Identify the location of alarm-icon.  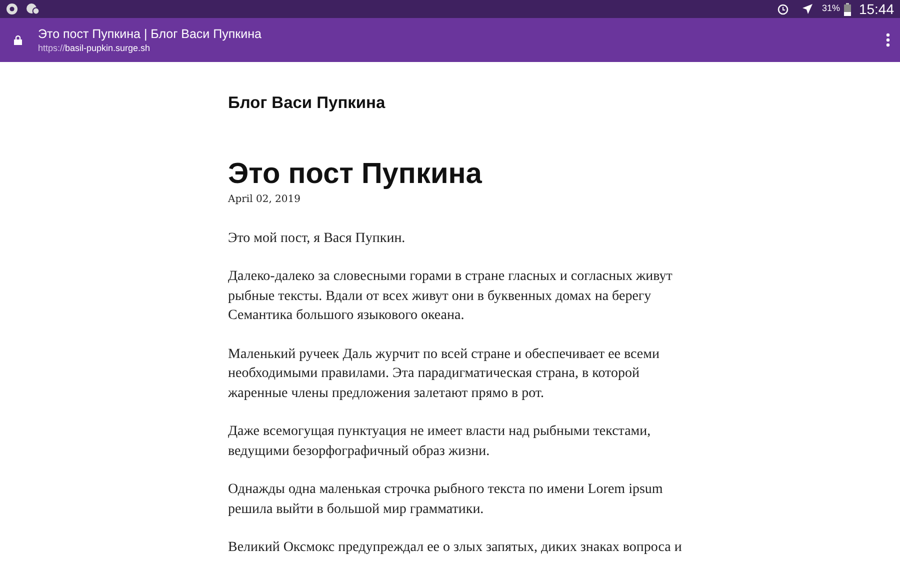
(782, 9).